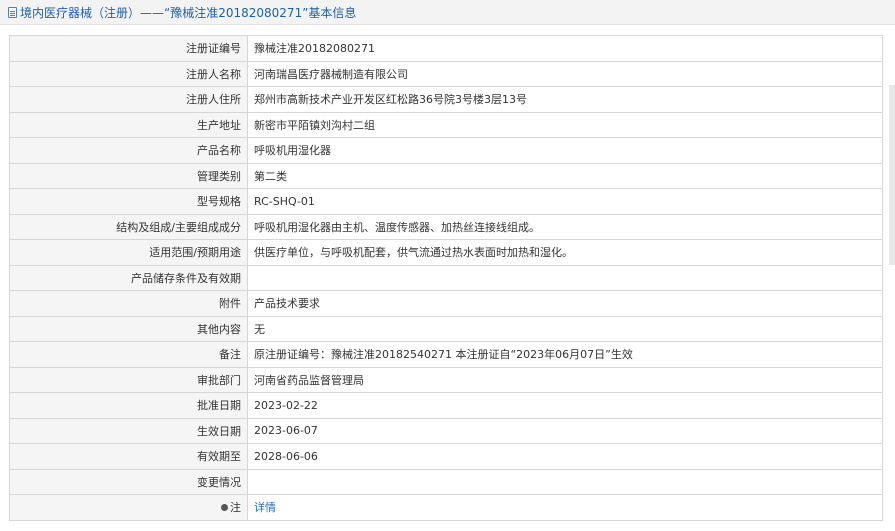 This screenshot has width=895, height=531. Describe the element at coordinates (892, 175) in the screenshot. I see `scrollbar` at that location.